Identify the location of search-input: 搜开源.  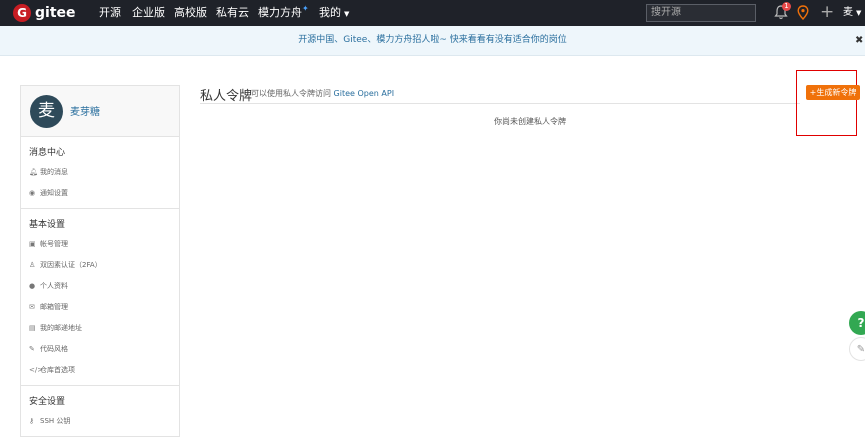
(701, 13).